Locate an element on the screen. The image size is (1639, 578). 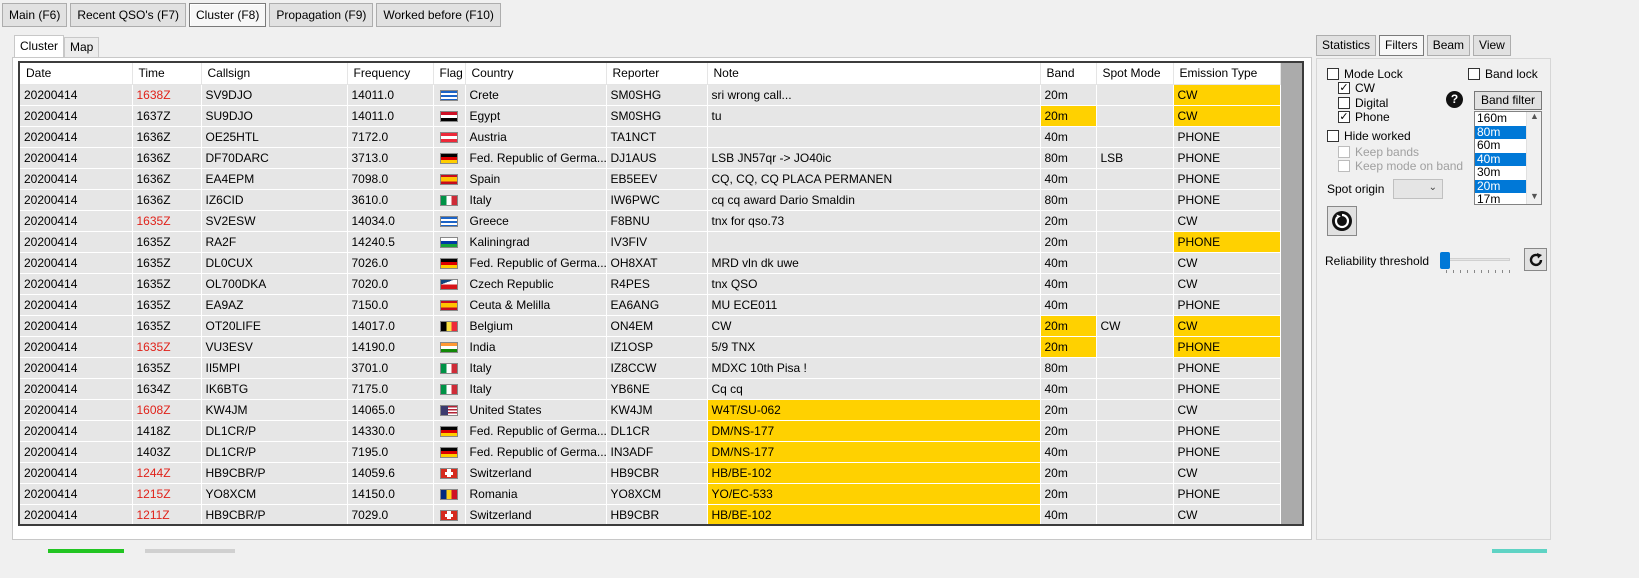
tab-propagation: Propagation (F9) is located at coordinates (321, 15).